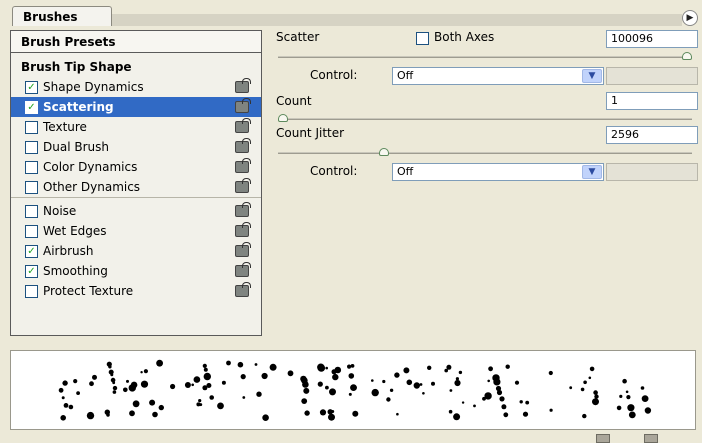  What do you see at coordinates (603, 438) in the screenshot?
I see `new-preset-icon` at bounding box center [603, 438].